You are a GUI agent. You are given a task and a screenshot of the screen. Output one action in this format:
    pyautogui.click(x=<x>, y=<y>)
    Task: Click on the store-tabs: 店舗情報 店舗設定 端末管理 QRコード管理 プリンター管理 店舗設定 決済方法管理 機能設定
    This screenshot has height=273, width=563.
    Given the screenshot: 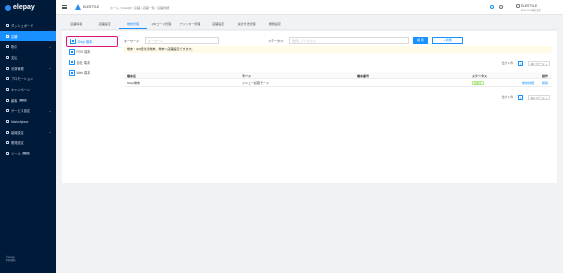 What is the action you would take?
    pyautogui.click(x=175, y=25)
    